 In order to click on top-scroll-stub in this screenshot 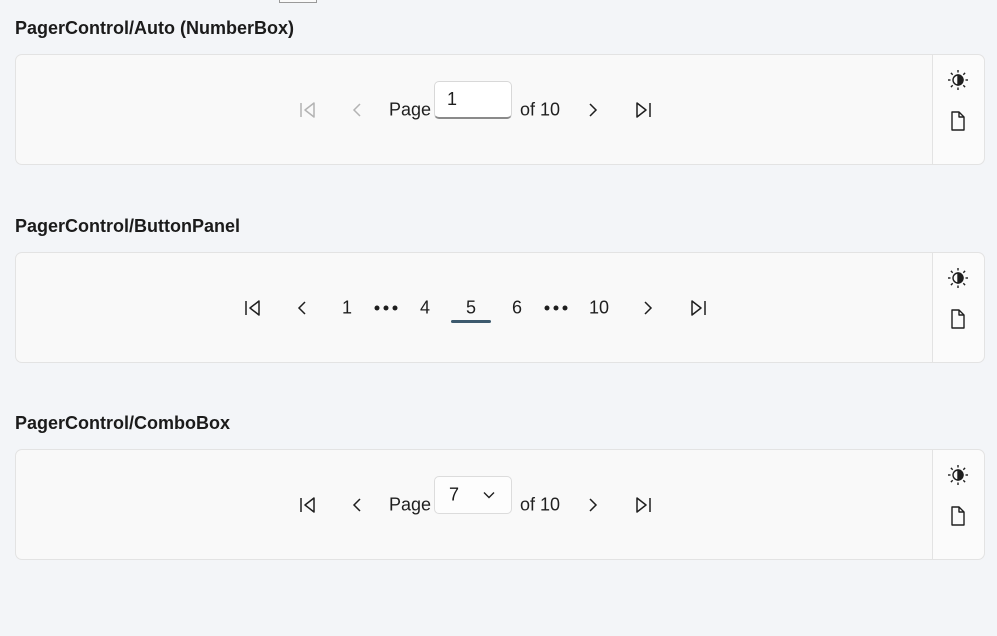, I will do `click(298, 1)`.